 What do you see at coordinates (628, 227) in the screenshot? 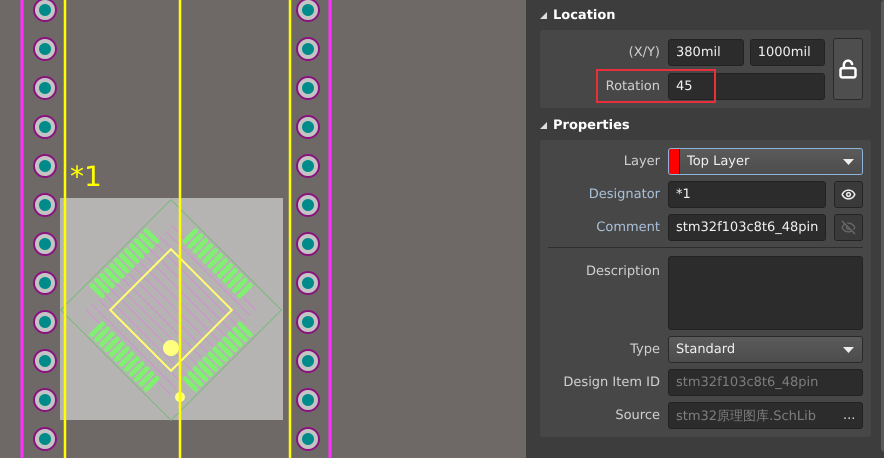
I see `field-label: Comment` at bounding box center [628, 227].